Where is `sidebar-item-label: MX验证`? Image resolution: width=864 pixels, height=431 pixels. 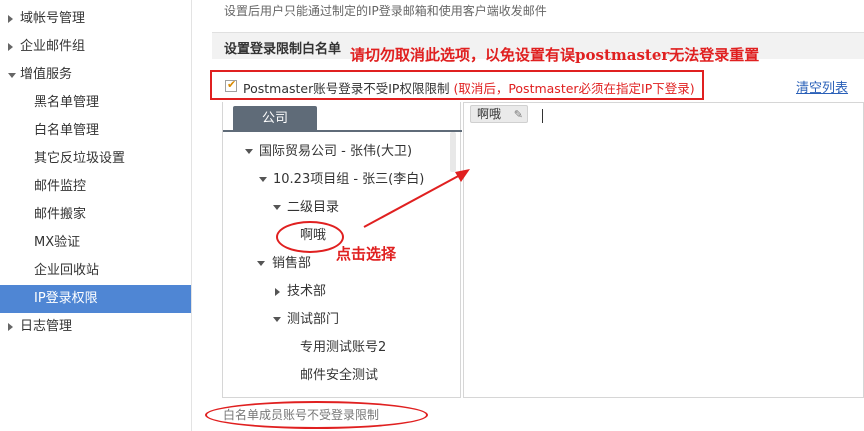
sidebar-item-label: MX验证 is located at coordinates (57, 242).